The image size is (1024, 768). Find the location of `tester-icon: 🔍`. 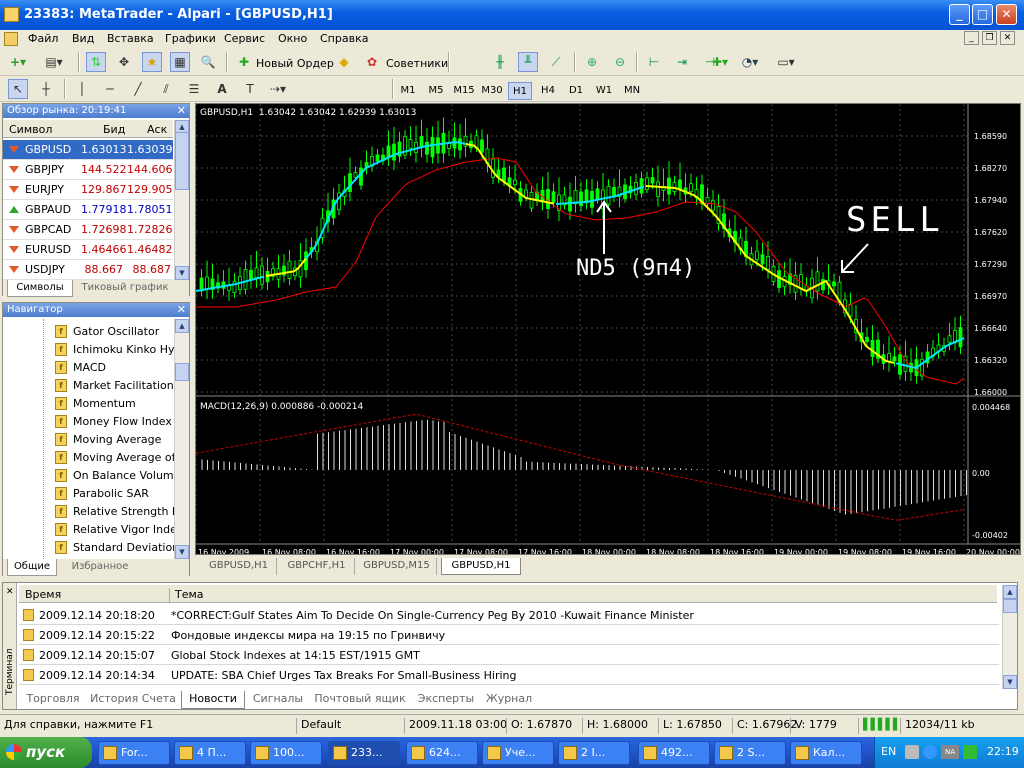

tester-icon: 🔍 is located at coordinates (208, 62).